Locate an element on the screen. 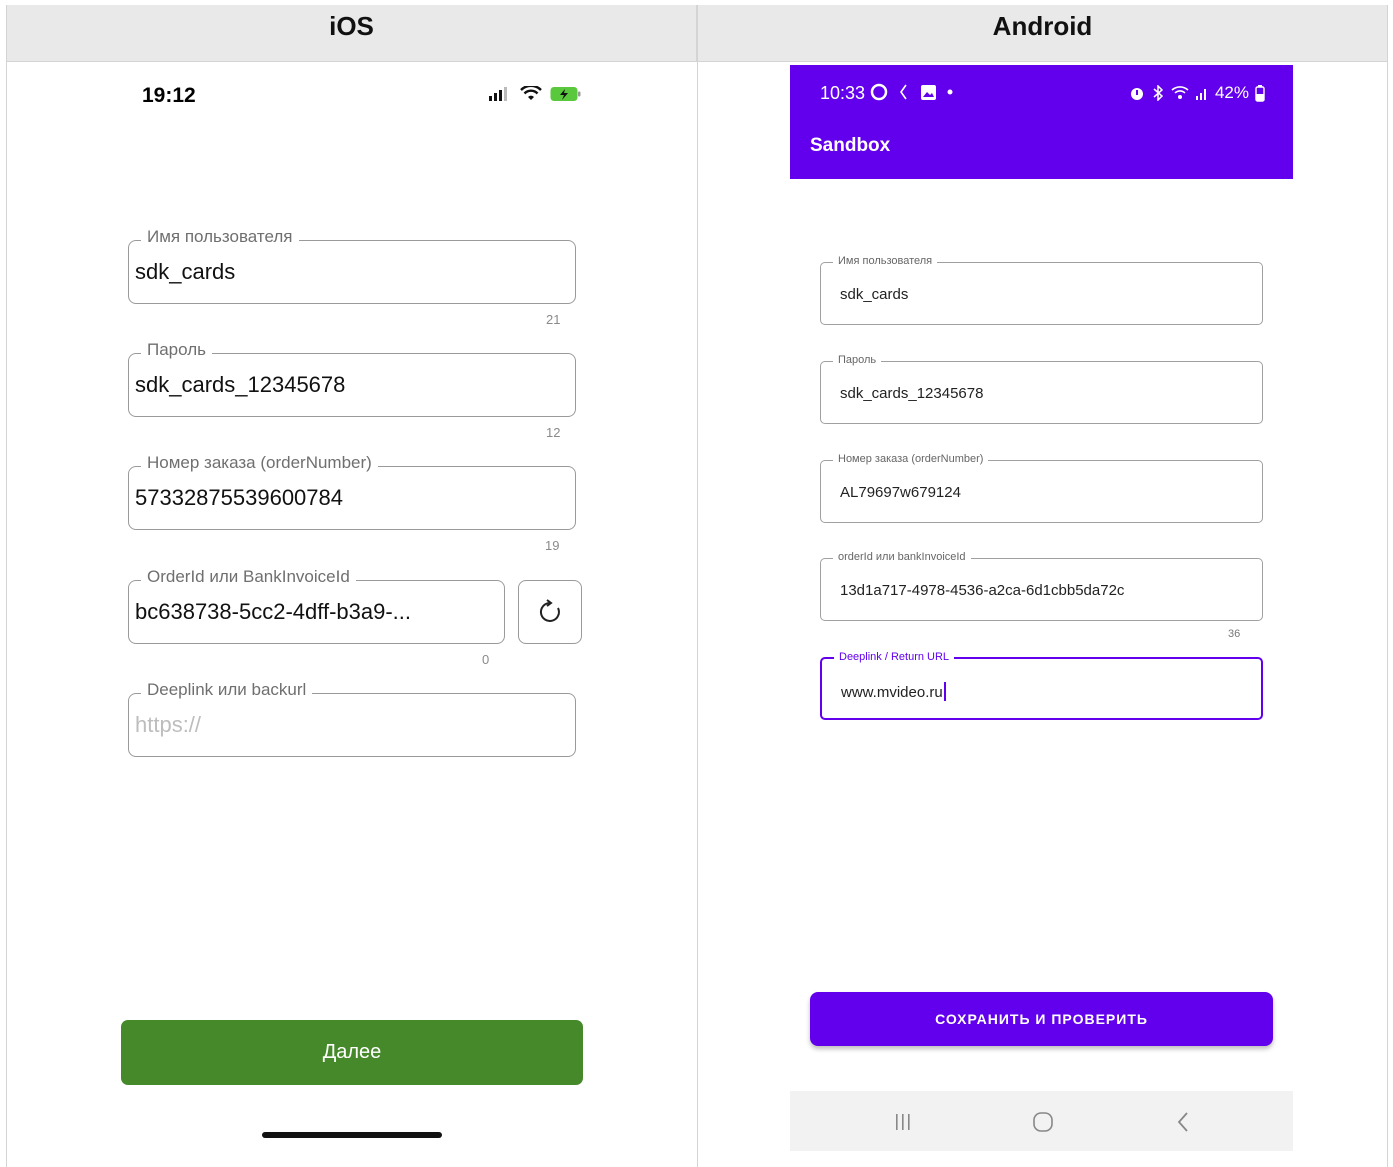  back-button is located at coordinates (1183, 1122).